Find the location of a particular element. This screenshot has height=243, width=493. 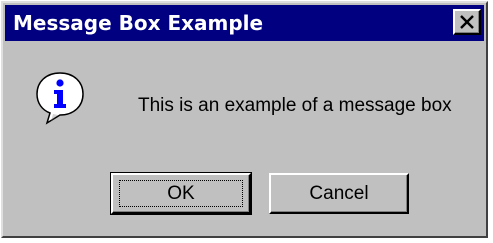

message-text: This is an example of a message box is located at coordinates (295, 105).